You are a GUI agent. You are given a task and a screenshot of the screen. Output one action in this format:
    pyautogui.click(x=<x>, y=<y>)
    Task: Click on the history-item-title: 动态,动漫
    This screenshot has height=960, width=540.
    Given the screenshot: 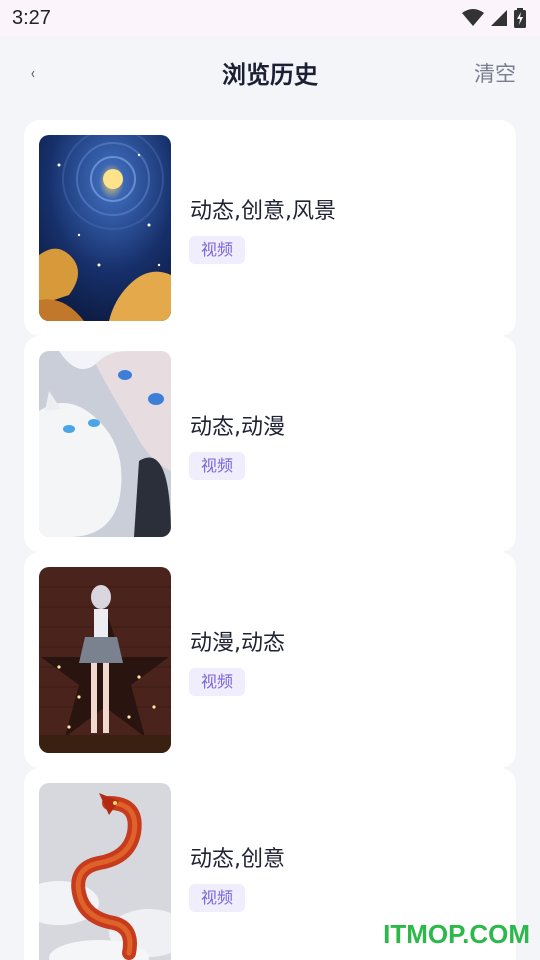 What is the action you would take?
    pyautogui.click(x=237, y=427)
    